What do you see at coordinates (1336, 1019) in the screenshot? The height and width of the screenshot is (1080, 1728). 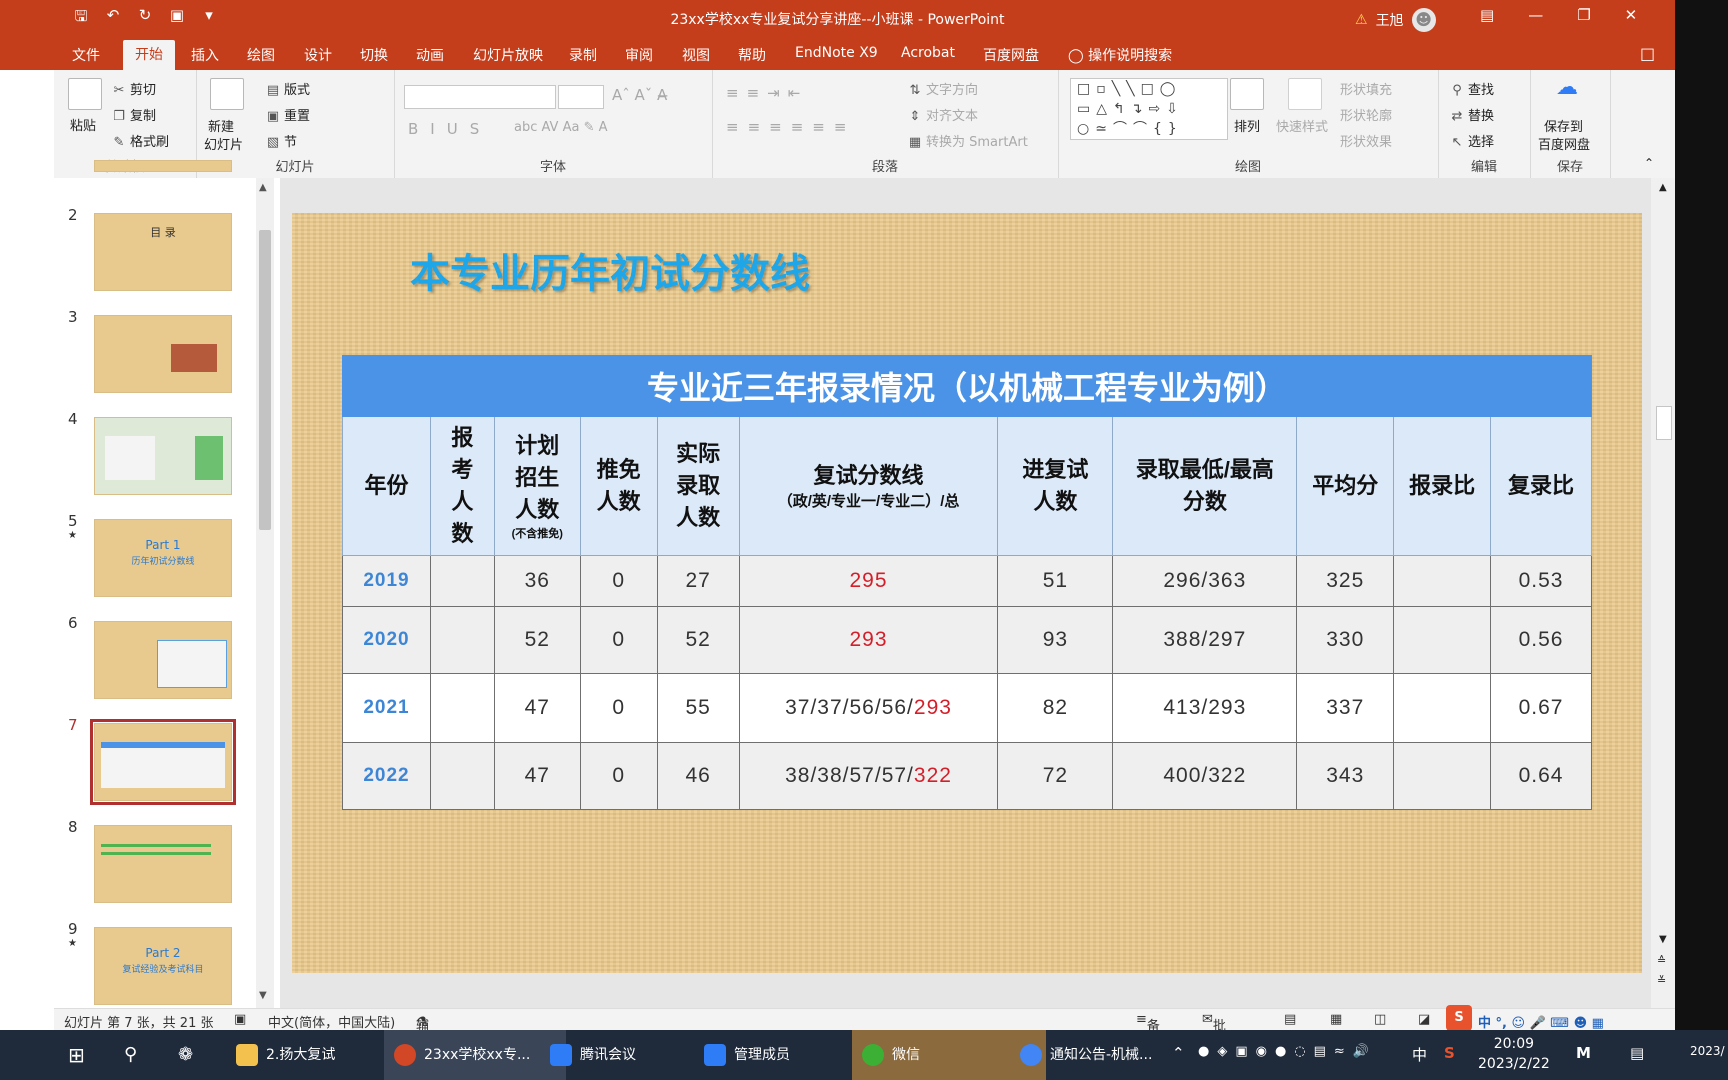 I see `slide-sorter-icon: ▦` at bounding box center [1336, 1019].